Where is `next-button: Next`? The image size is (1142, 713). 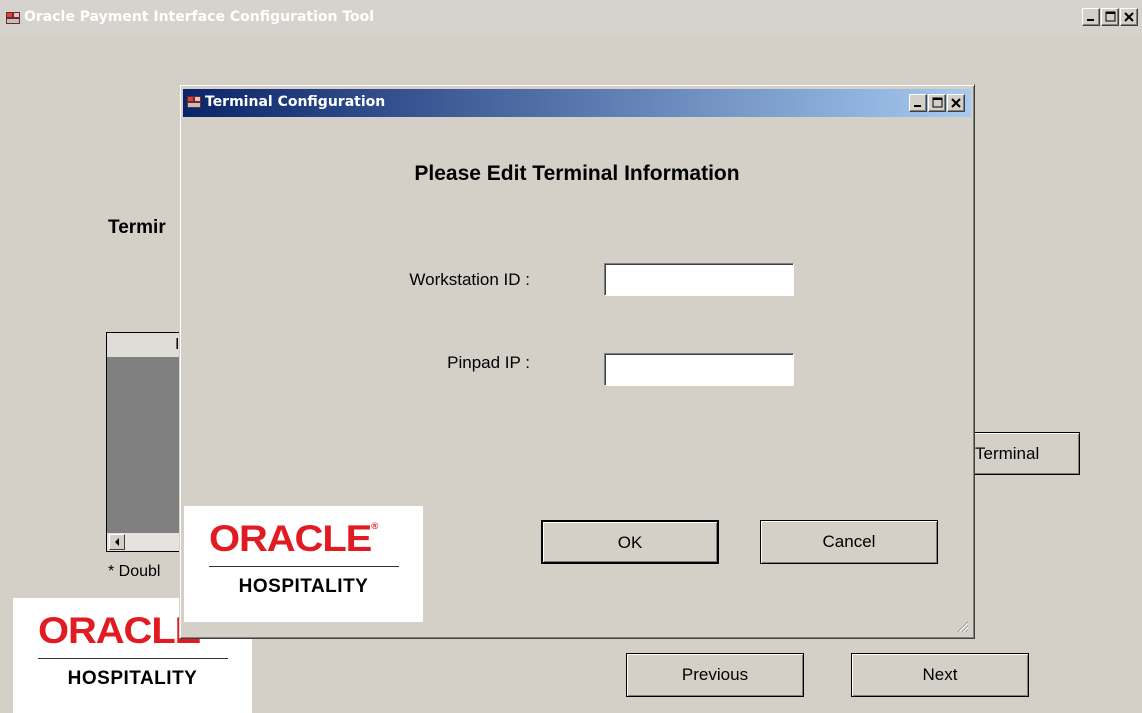 next-button: Next is located at coordinates (940, 675).